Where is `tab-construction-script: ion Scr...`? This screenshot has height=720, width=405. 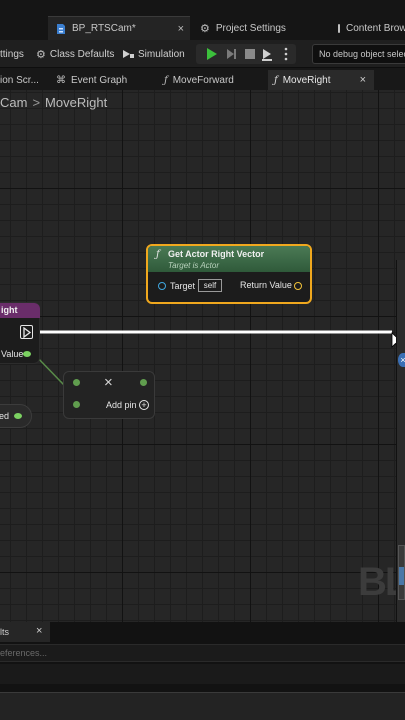 tab-construction-script: ion Scr... is located at coordinates (22, 80).